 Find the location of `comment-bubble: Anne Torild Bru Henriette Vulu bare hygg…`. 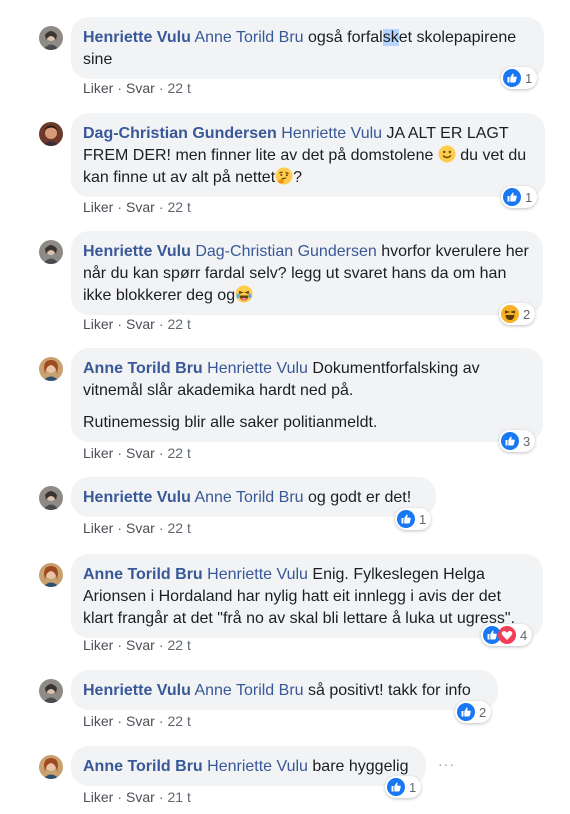

comment-bubble: Anne Torild Bru Henriette Vulu bare hygg… is located at coordinates (248, 766).